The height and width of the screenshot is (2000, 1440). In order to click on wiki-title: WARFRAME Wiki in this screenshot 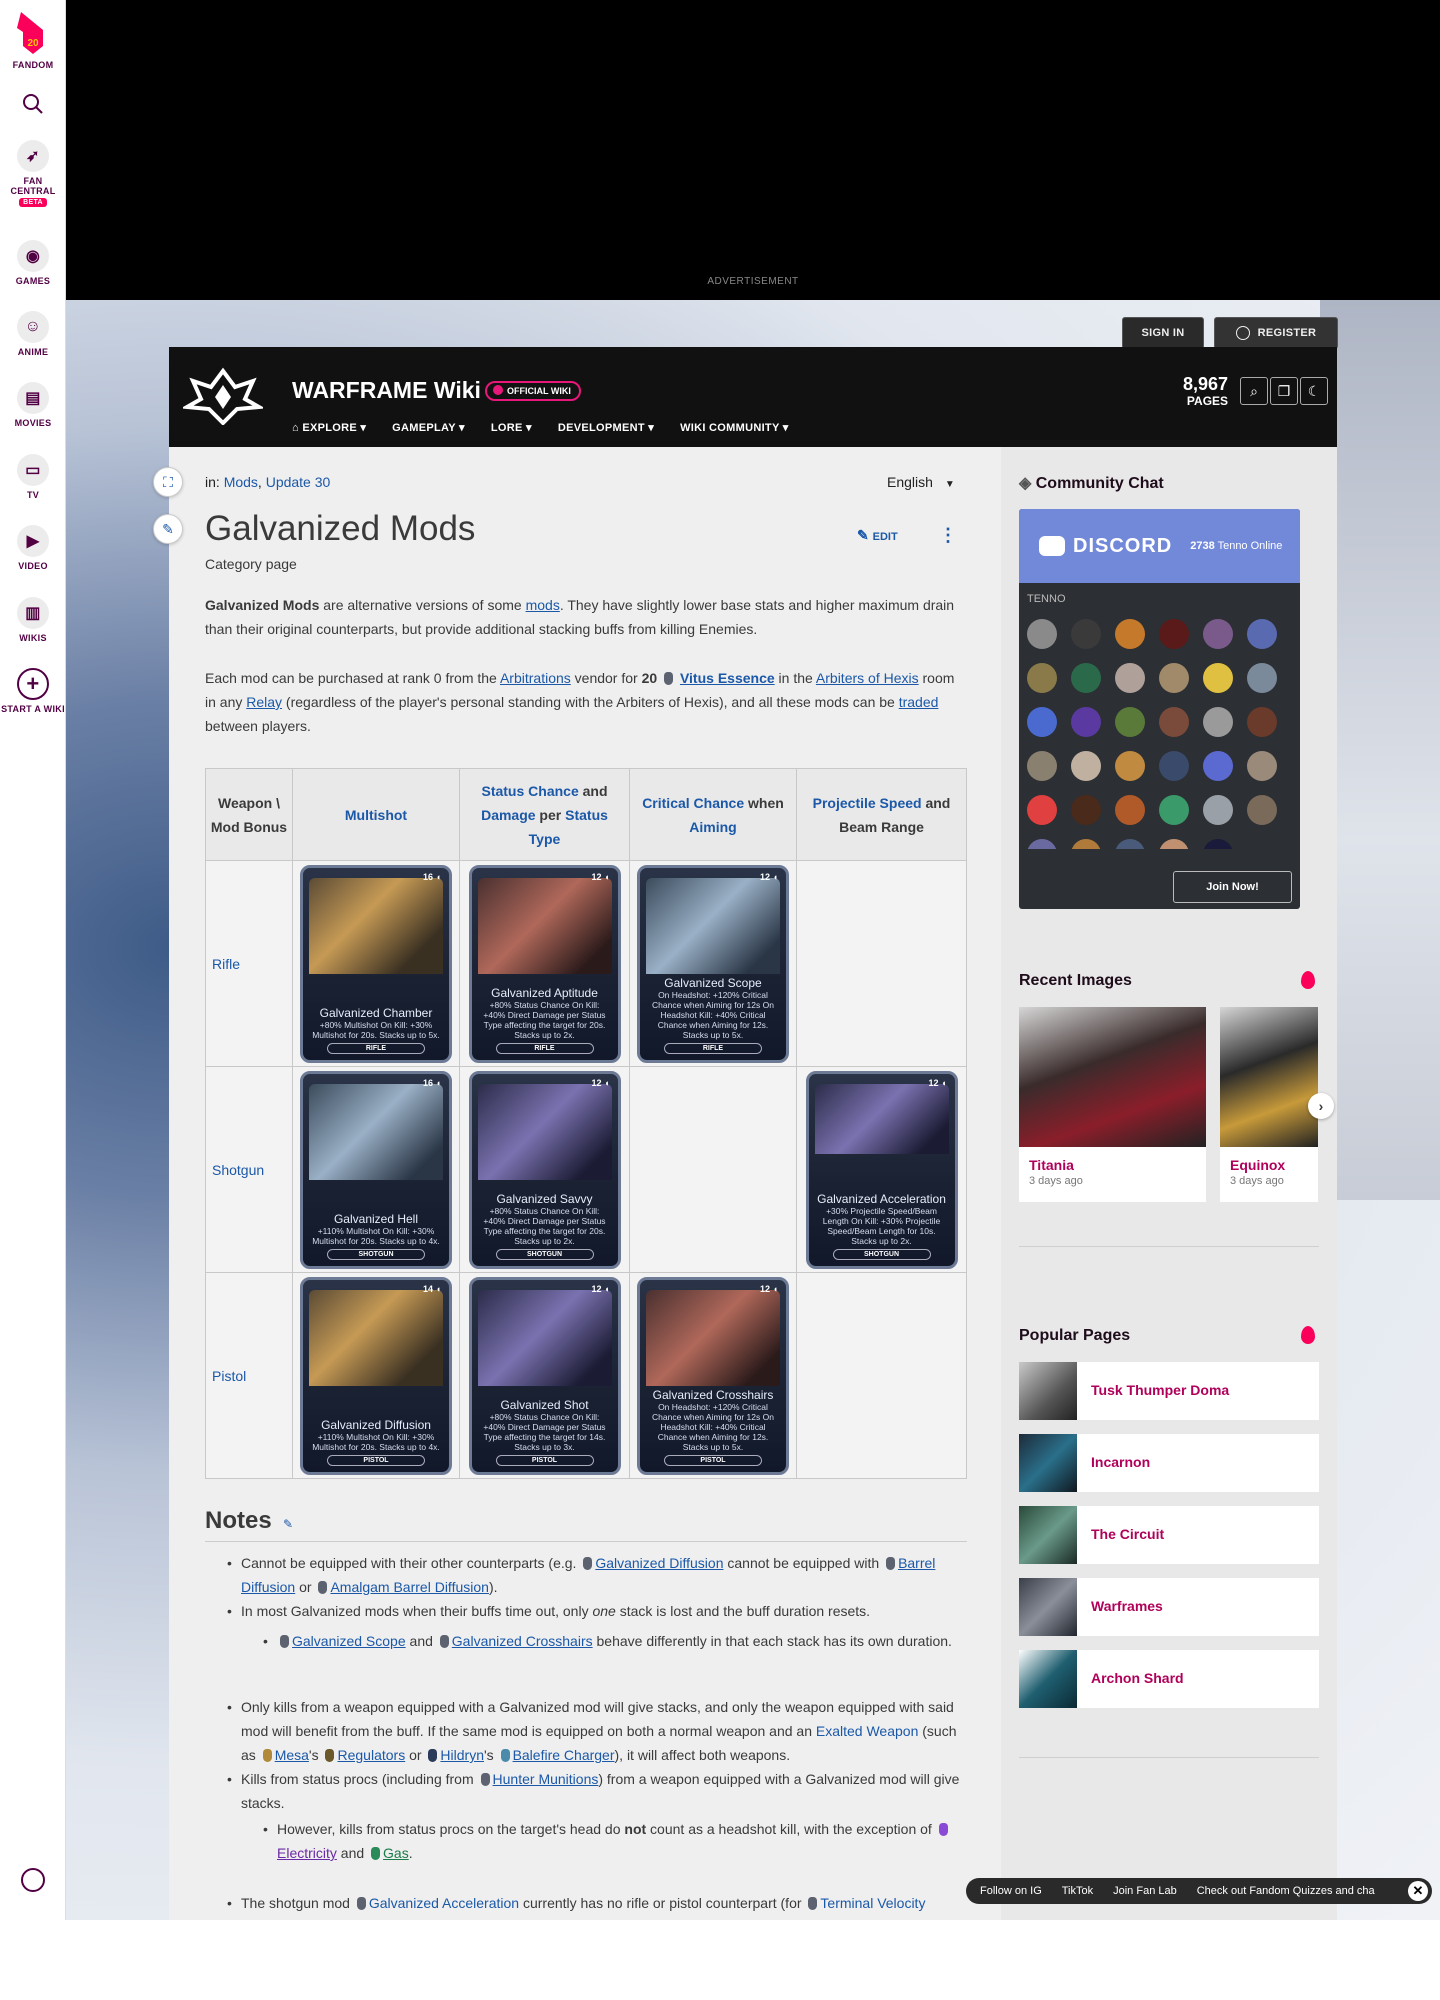, I will do `click(386, 390)`.